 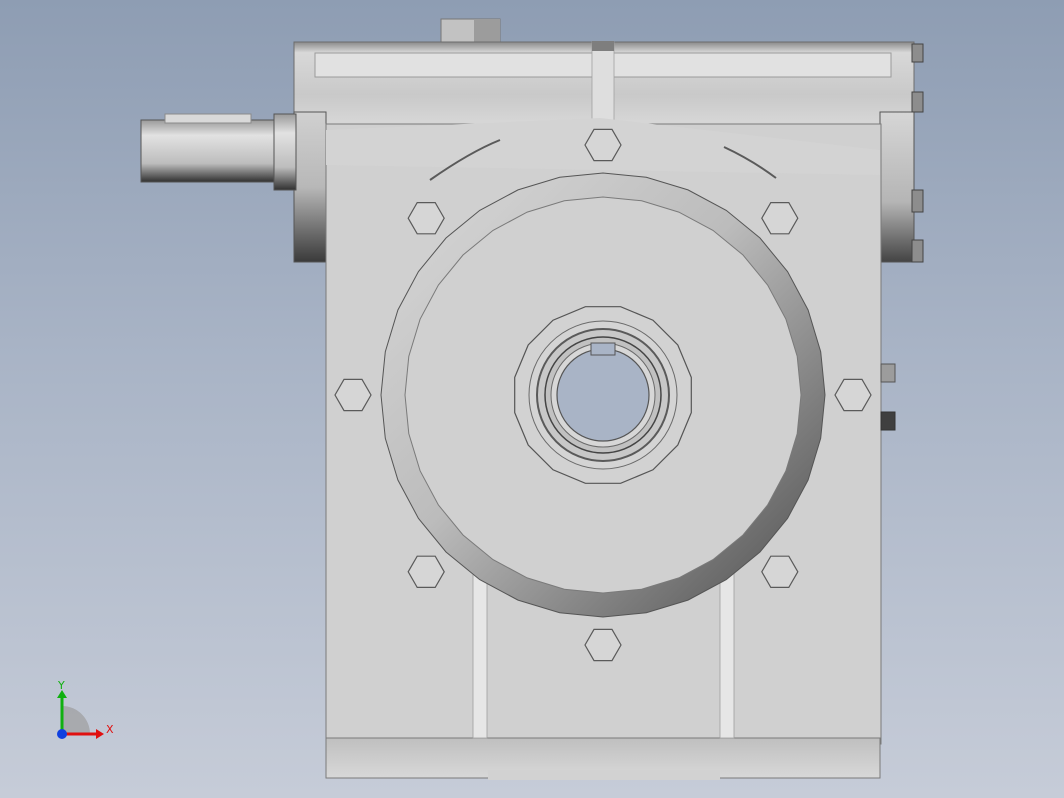 What do you see at coordinates (604, 775) in the screenshot?
I see `base-notch` at bounding box center [604, 775].